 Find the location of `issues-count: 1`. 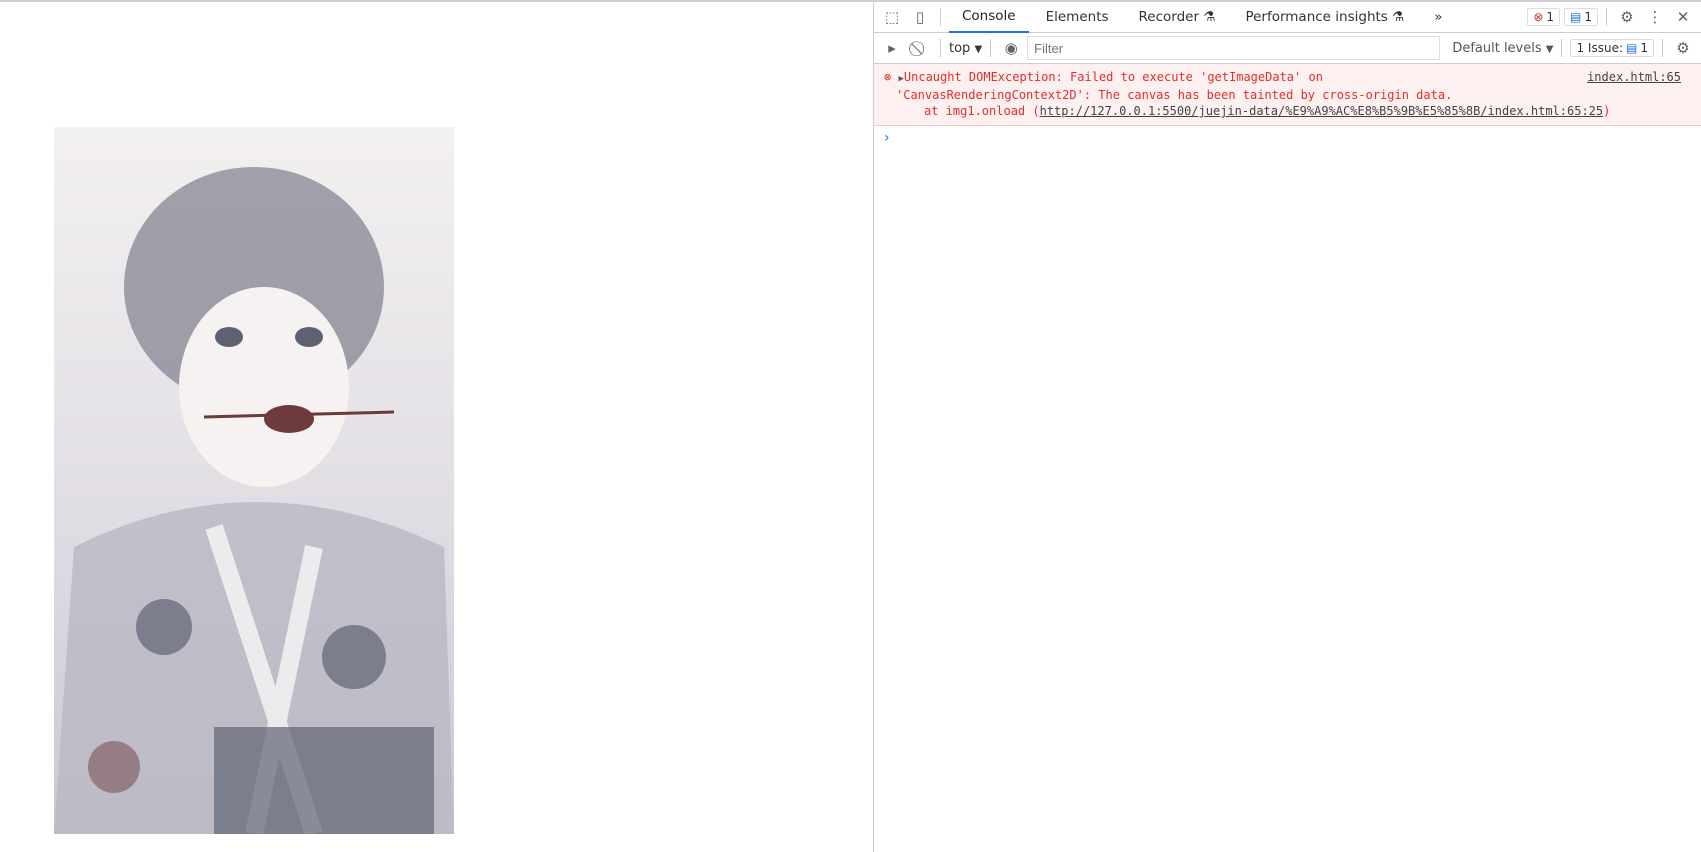

issues-count: 1 is located at coordinates (1644, 48).